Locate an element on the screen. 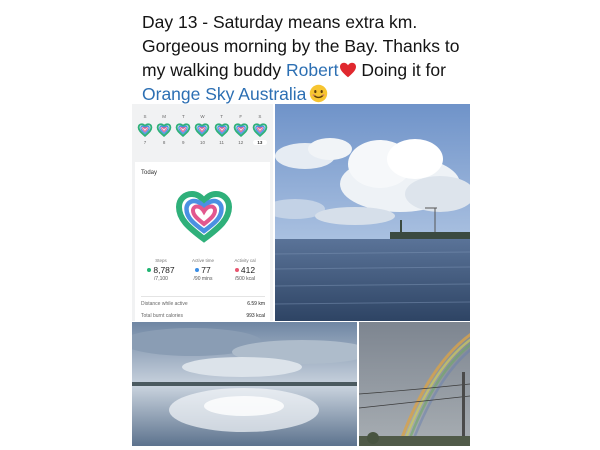 The height and width of the screenshot is (450, 600). active-time-count: 77 is located at coordinates (206, 270).